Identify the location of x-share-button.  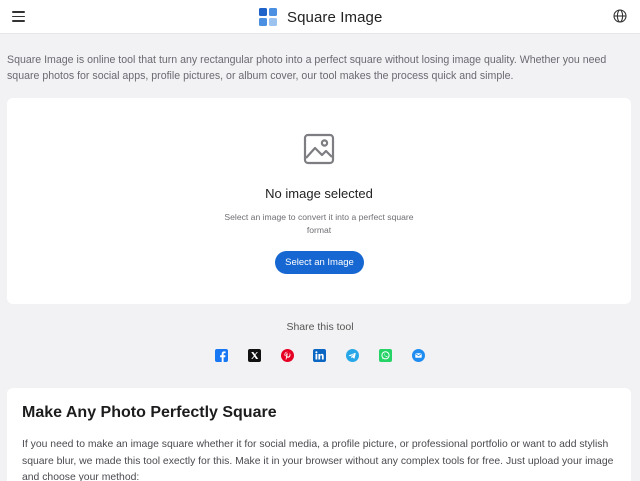
(254, 355).